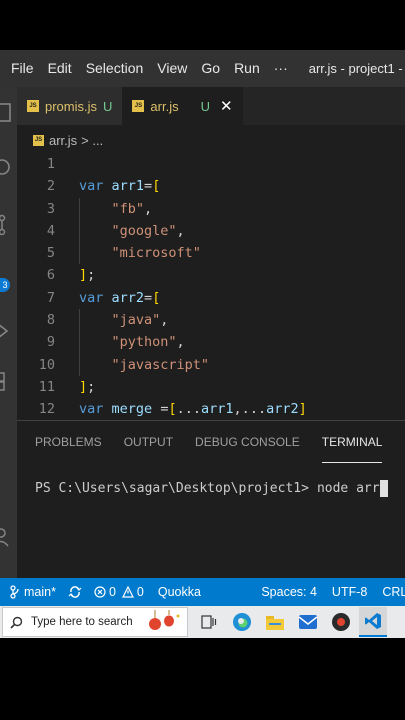  I want to click on menu-go: Go, so click(210, 68).